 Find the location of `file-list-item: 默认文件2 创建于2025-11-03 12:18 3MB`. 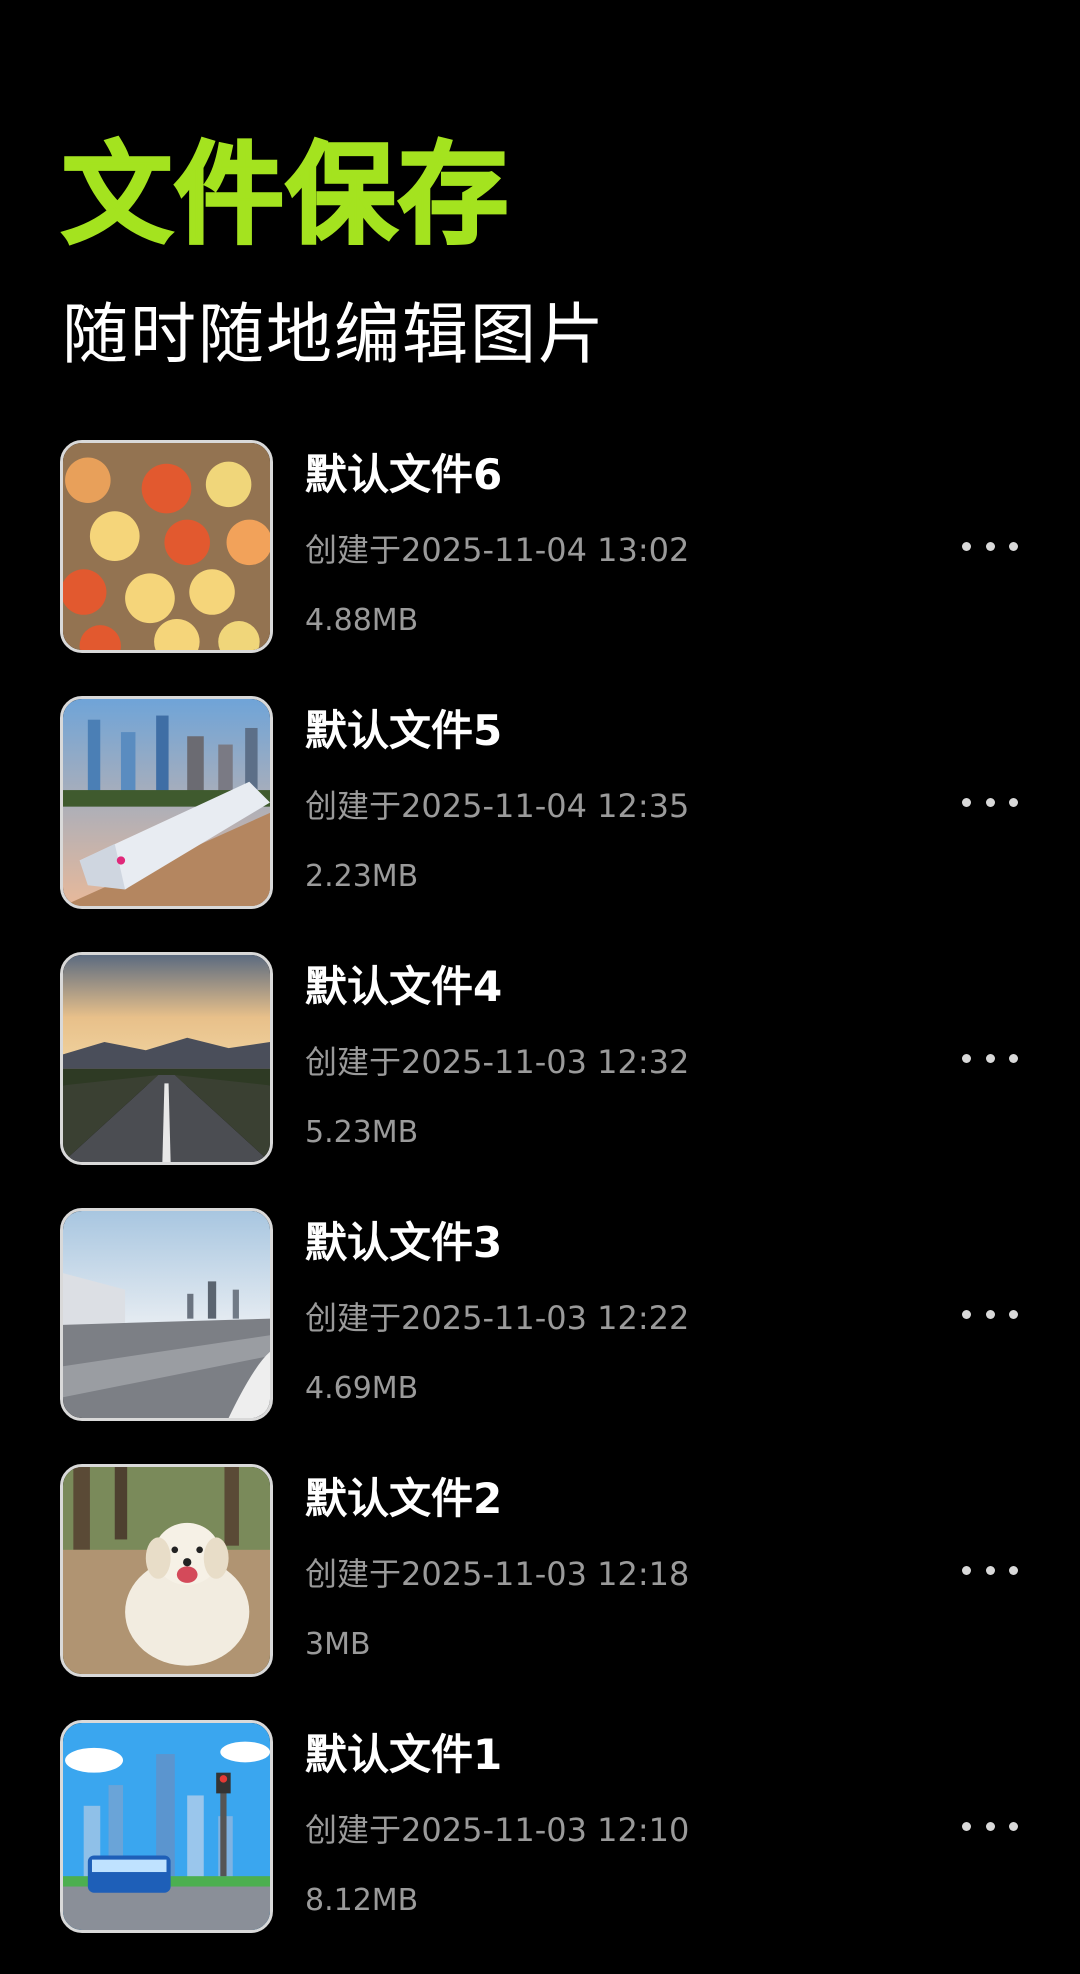

file-list-item: 默认文件2 创建于2025-11-03 12:18 3MB is located at coordinates (540, 1590).